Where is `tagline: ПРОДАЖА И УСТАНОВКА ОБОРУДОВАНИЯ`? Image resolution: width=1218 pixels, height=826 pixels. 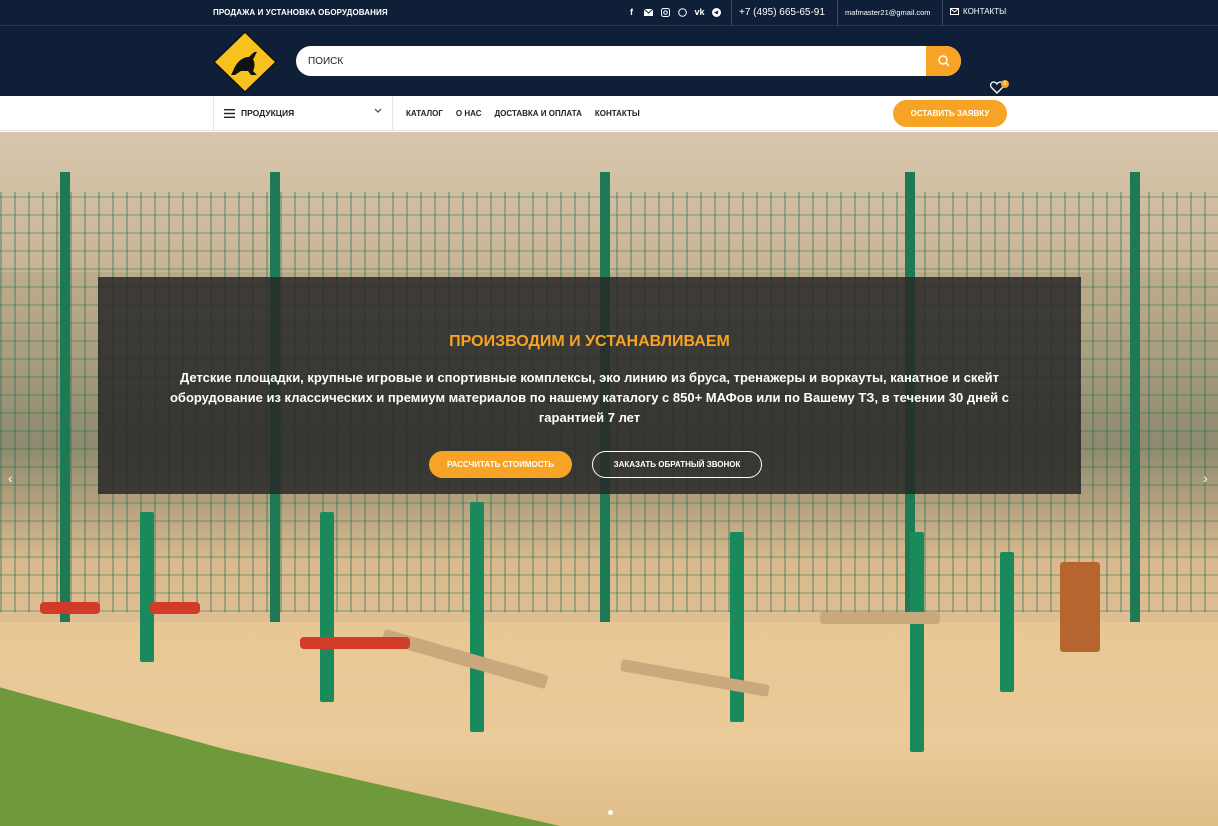
tagline: ПРОДАЖА И УСТАНОВКА ОБОРУДОВАНИЯ is located at coordinates (300, 12).